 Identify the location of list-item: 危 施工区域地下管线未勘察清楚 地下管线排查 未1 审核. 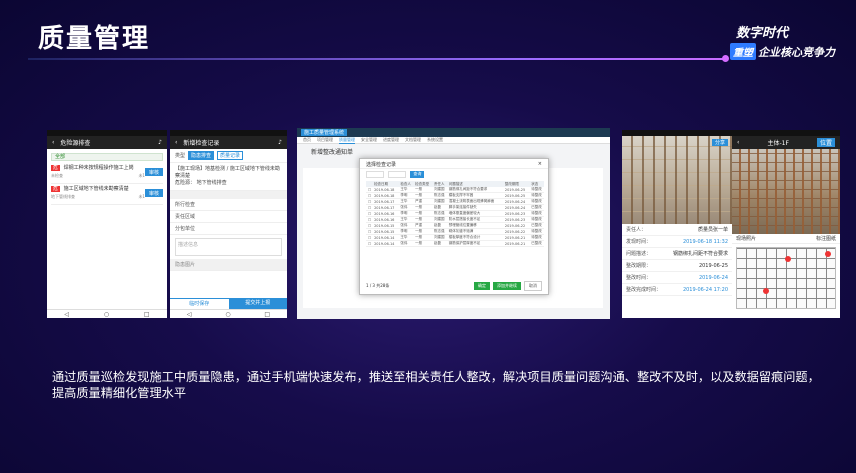
(107, 195).